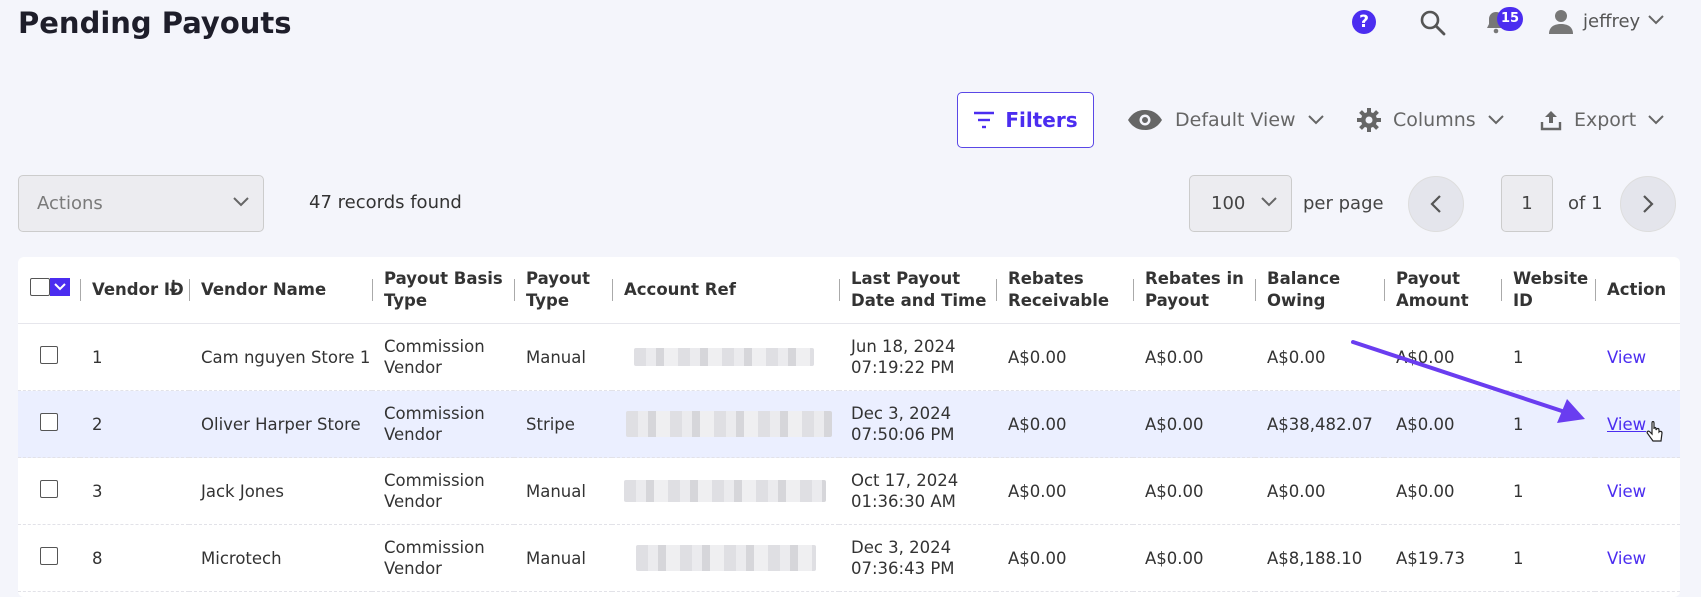 The image size is (1701, 597). I want to click on col-vendor-name: Vendor Name, so click(280, 290).